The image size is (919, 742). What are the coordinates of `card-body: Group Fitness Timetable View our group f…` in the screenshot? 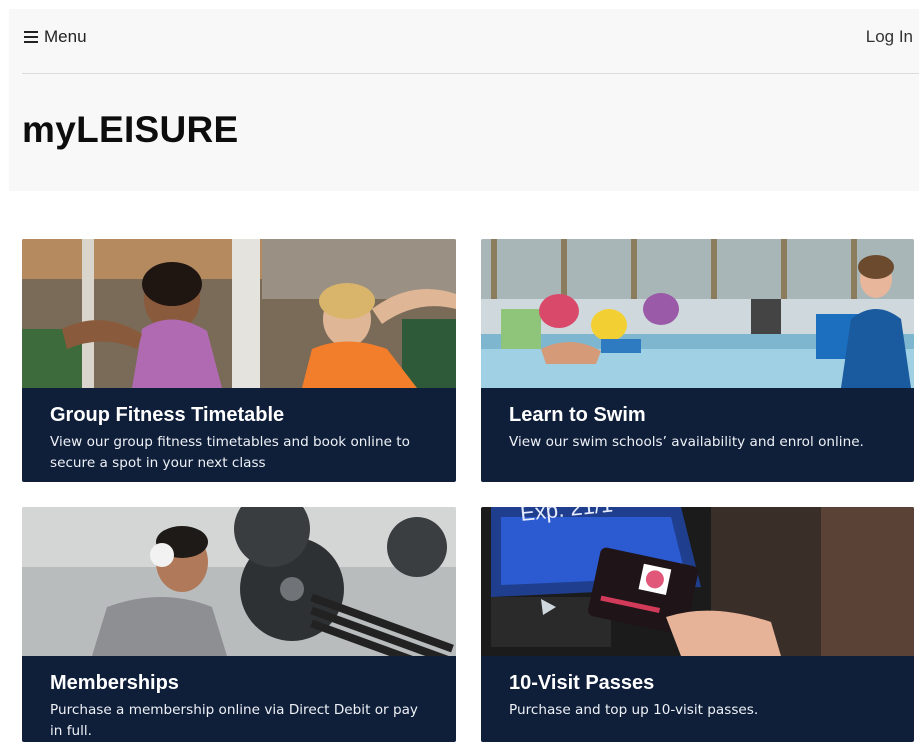 It's located at (239, 435).